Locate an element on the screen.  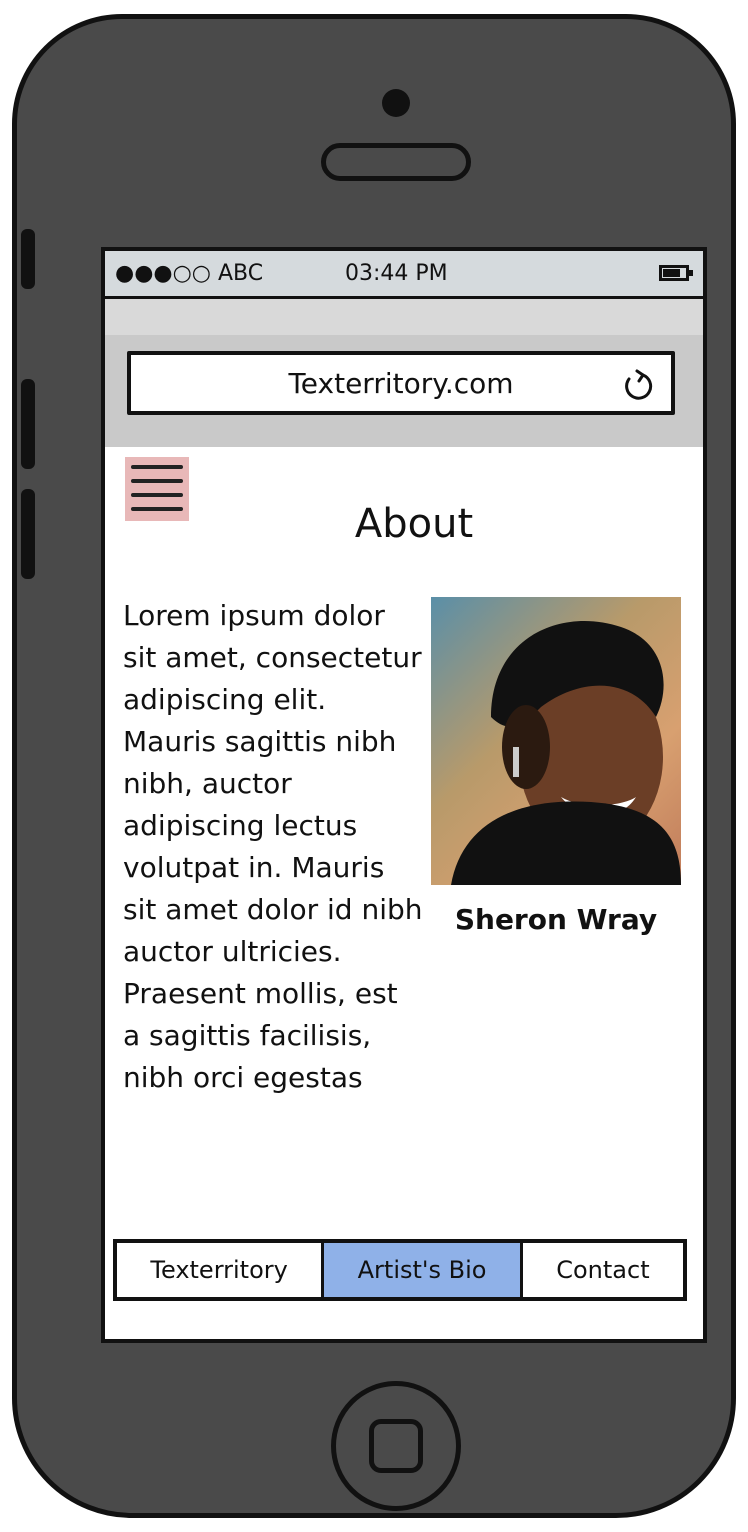
url-text: Texterritory.com is located at coordinates (401, 383).